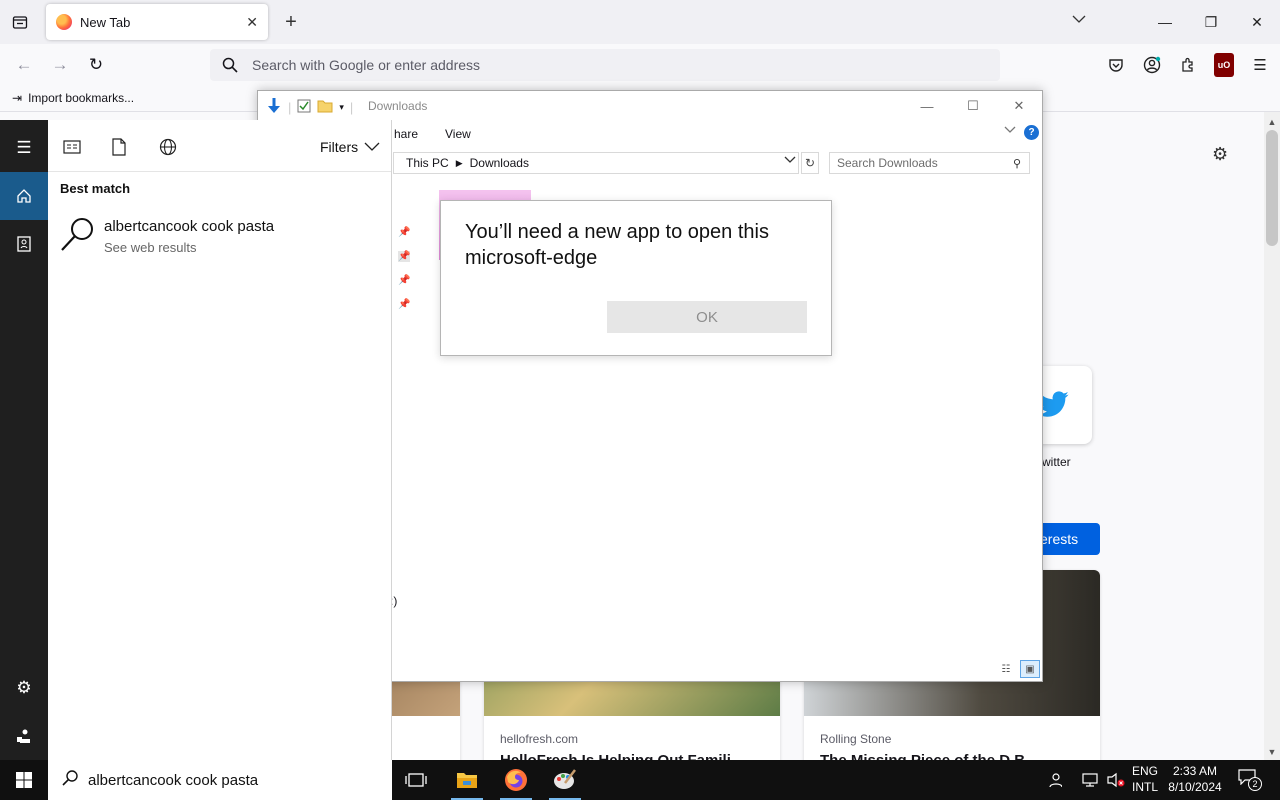  What do you see at coordinates (1272, 122) in the screenshot?
I see `scroll-up-icon: ▲` at bounding box center [1272, 122].